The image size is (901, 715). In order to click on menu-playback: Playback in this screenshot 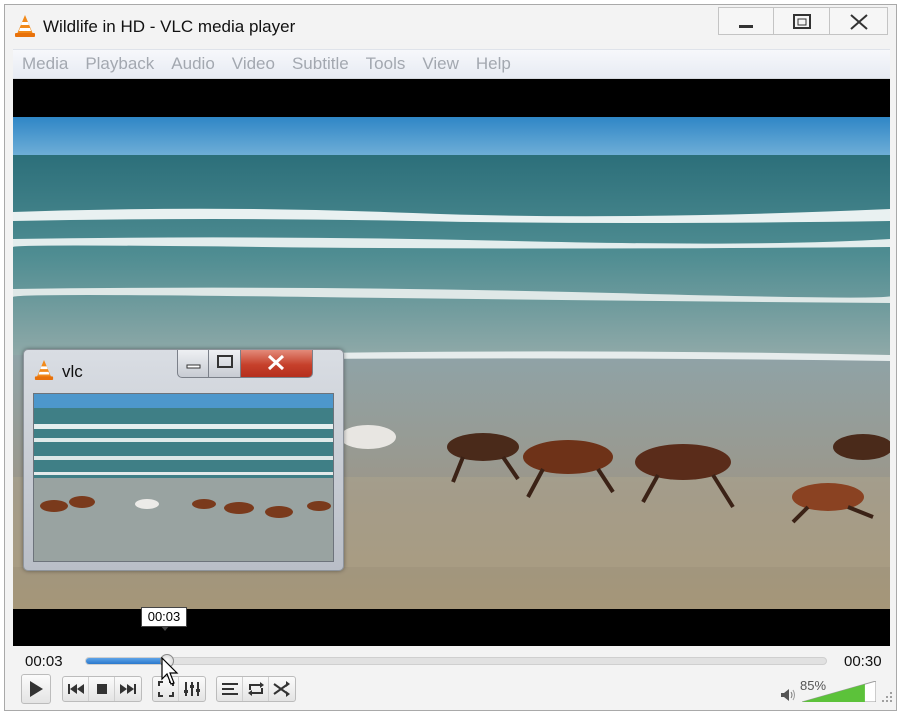, I will do `click(119, 64)`.